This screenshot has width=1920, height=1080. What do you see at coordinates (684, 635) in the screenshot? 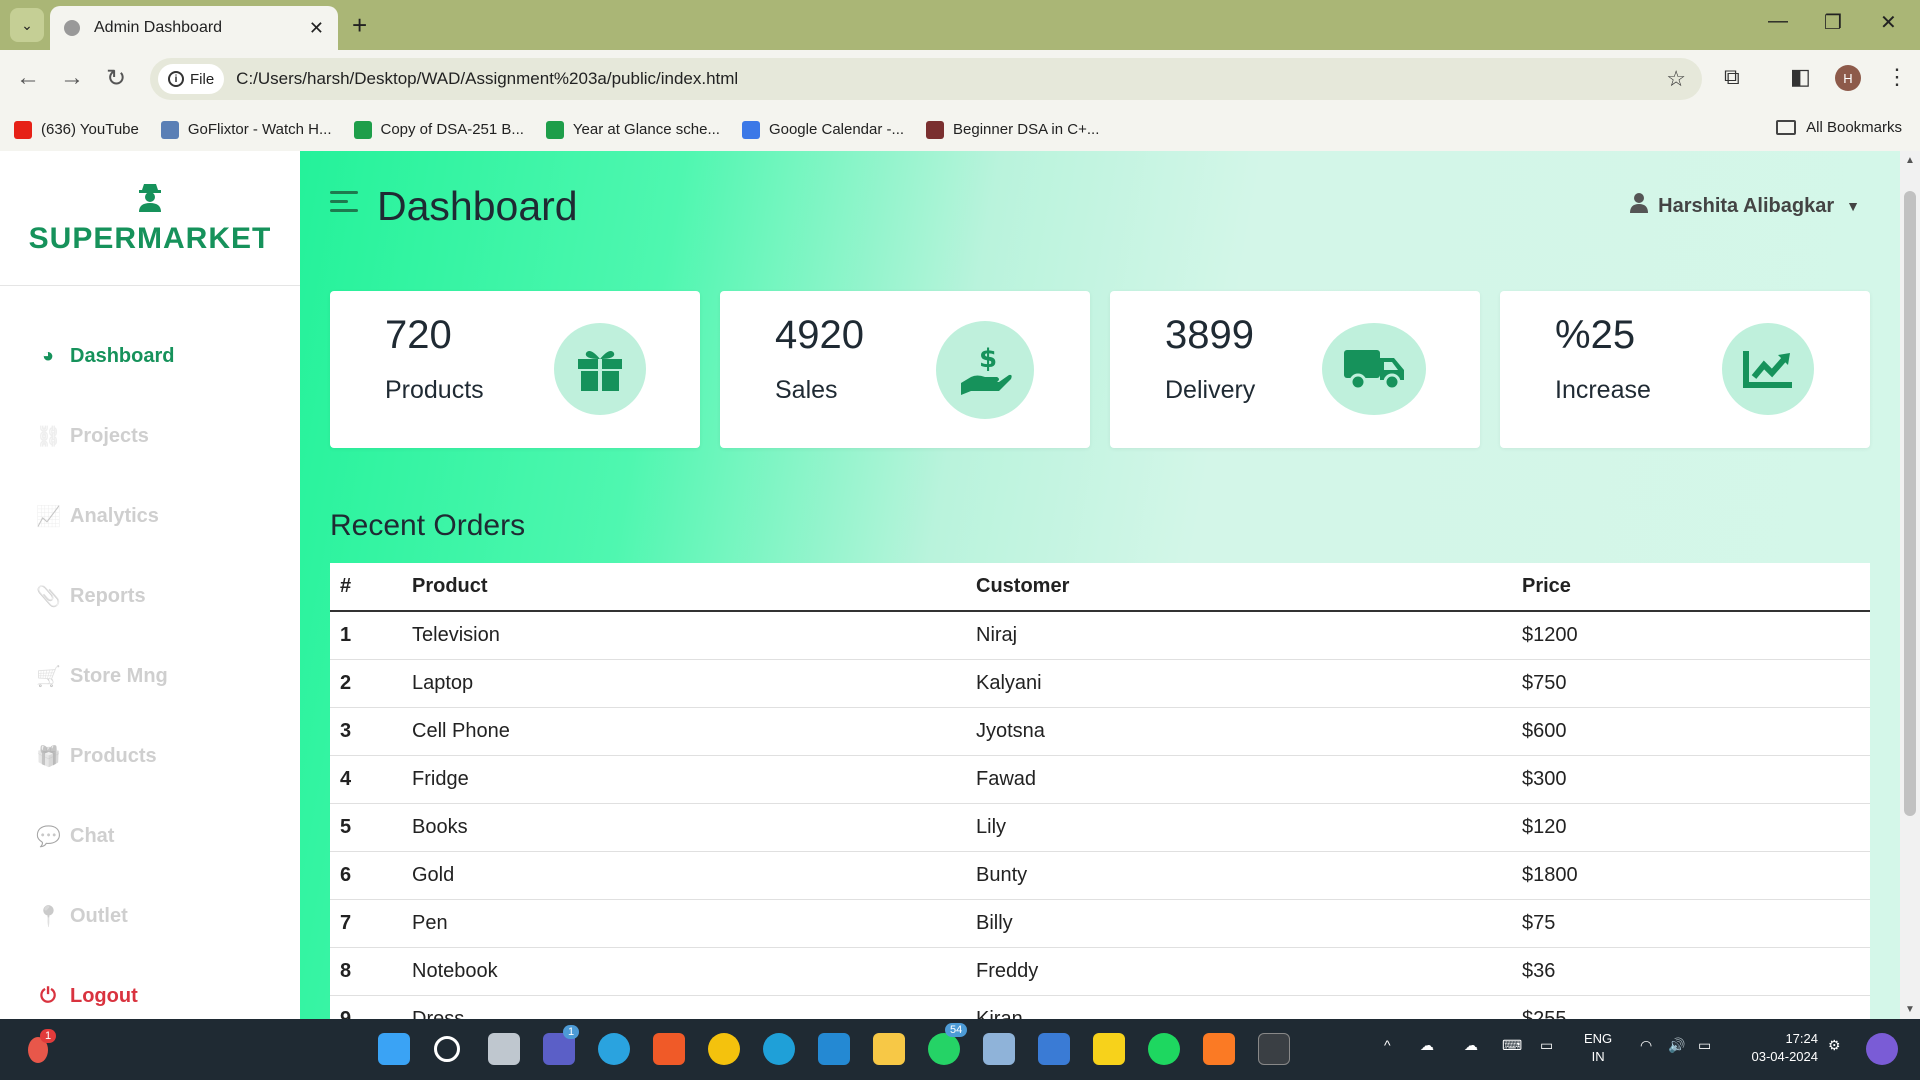
I see `product-cell: Television` at bounding box center [684, 635].